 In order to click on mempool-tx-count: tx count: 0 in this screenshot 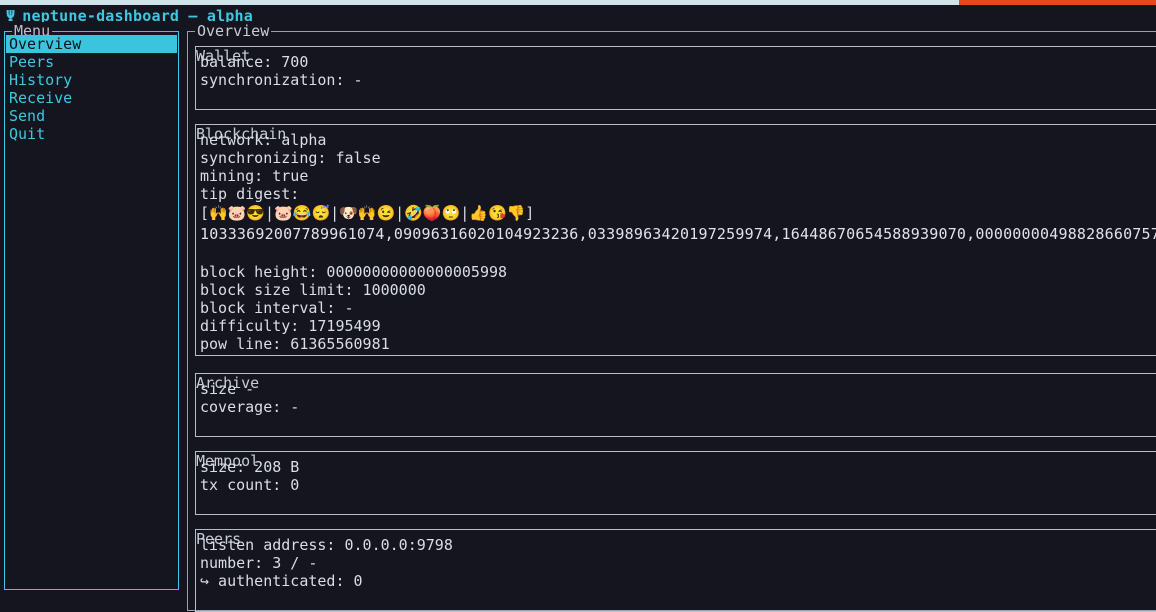, I will do `click(250, 485)`.